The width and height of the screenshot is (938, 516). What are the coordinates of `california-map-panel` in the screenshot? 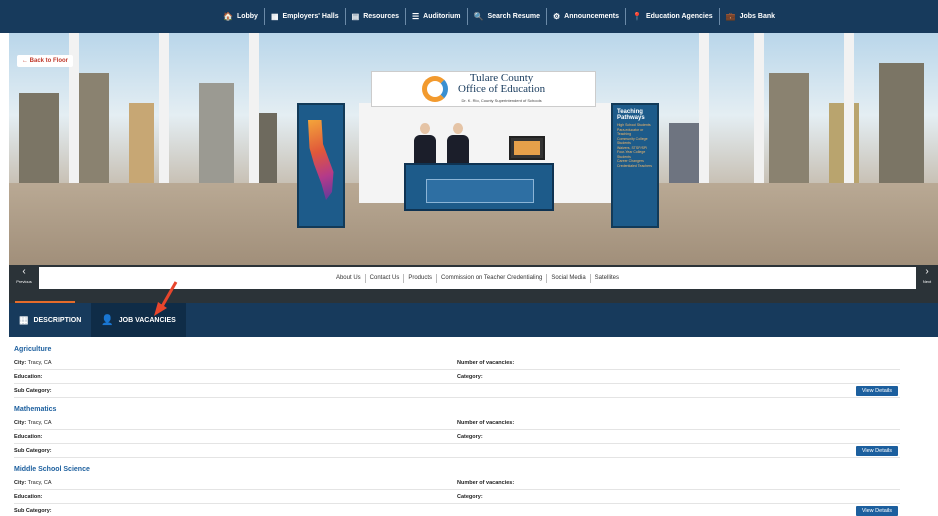 It's located at (321, 165).